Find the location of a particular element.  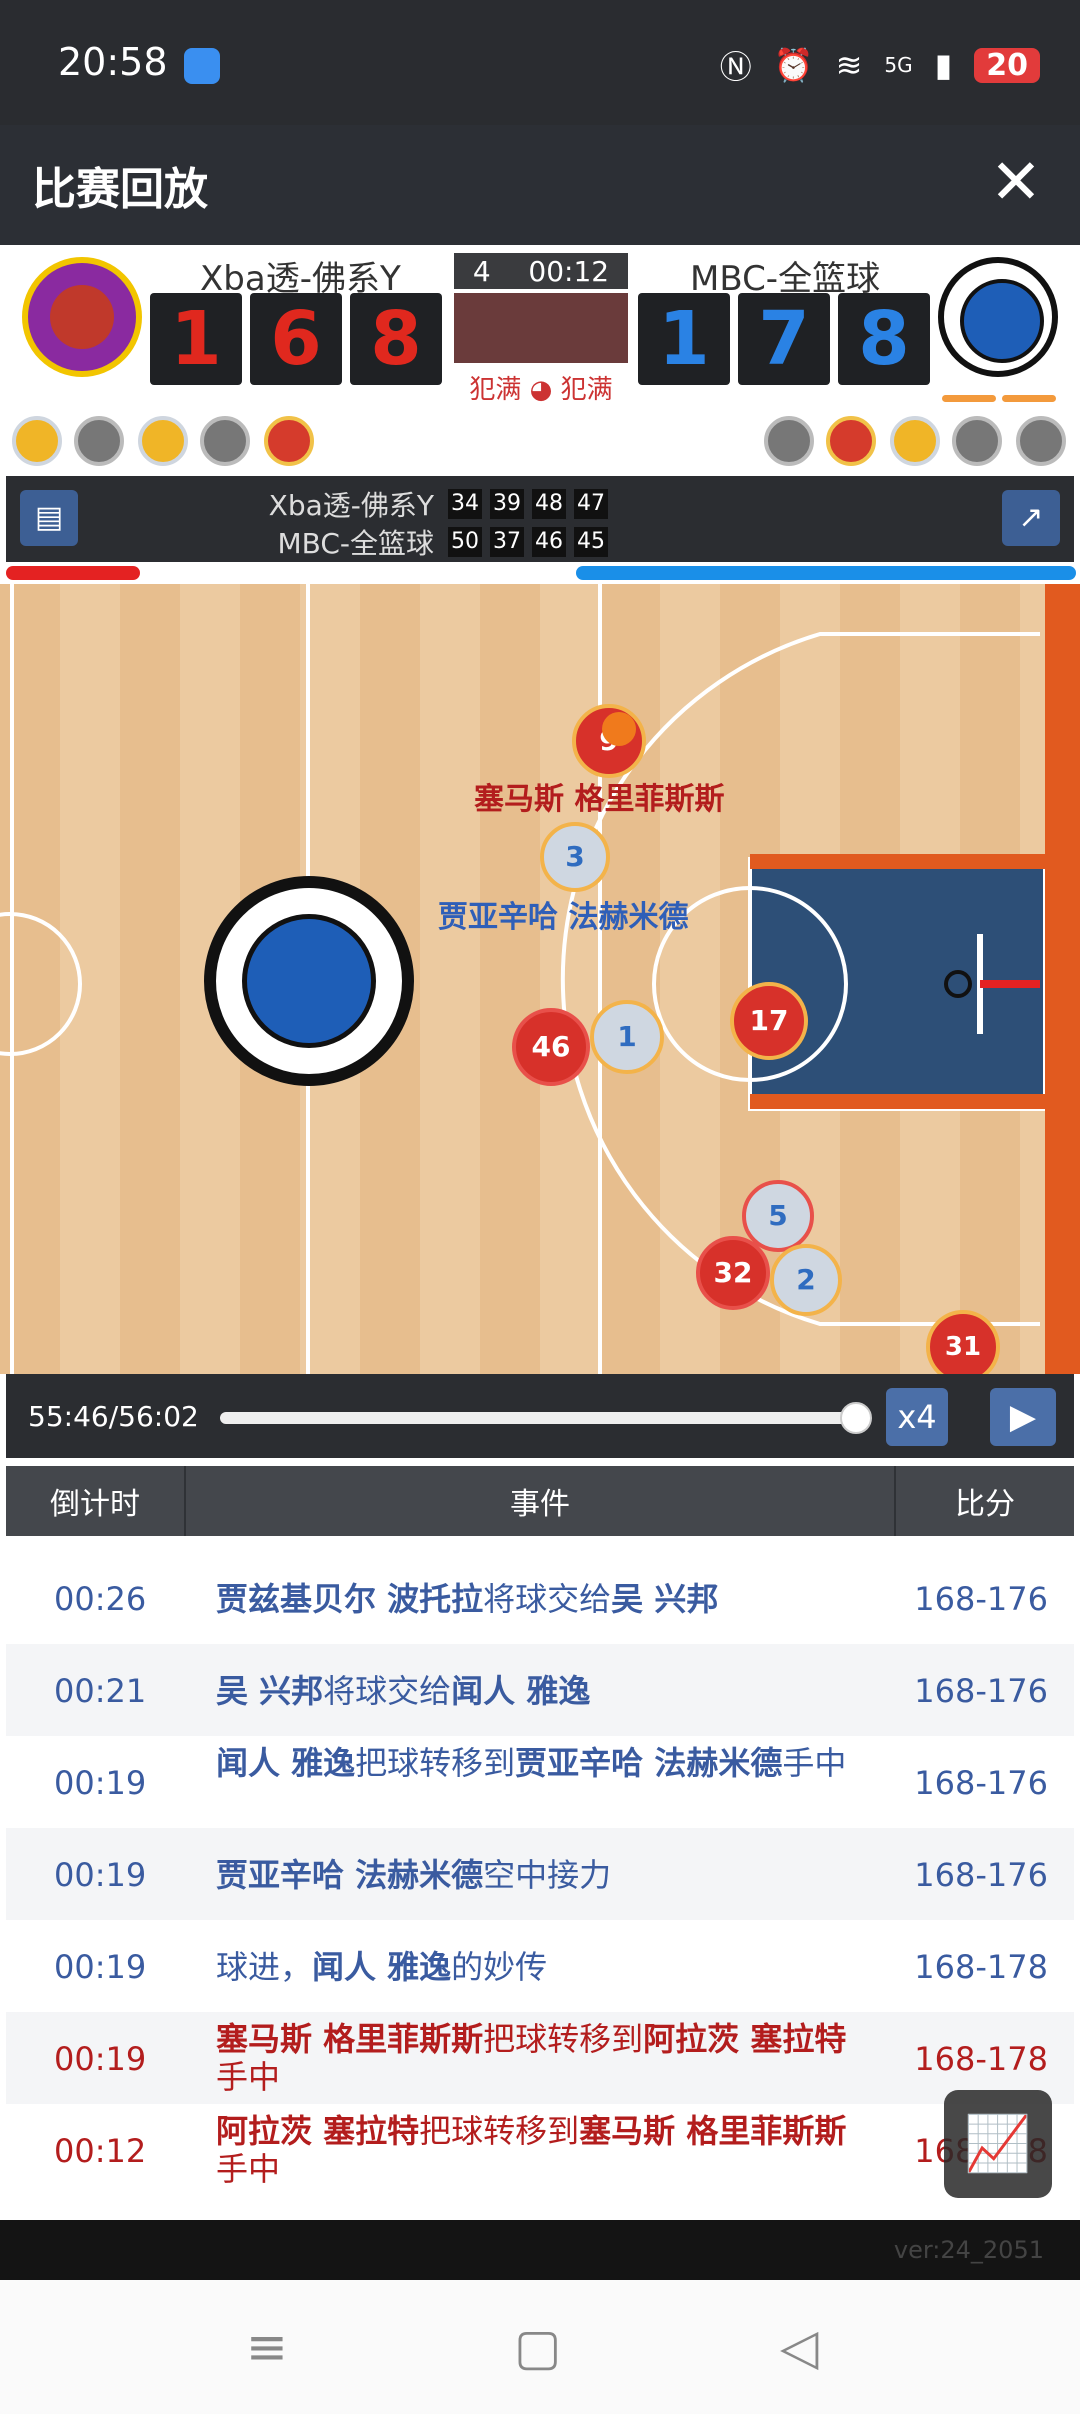

home-quarter-row: Xba透-佛系Y 34 39 48 47 is located at coordinates (391, 504).